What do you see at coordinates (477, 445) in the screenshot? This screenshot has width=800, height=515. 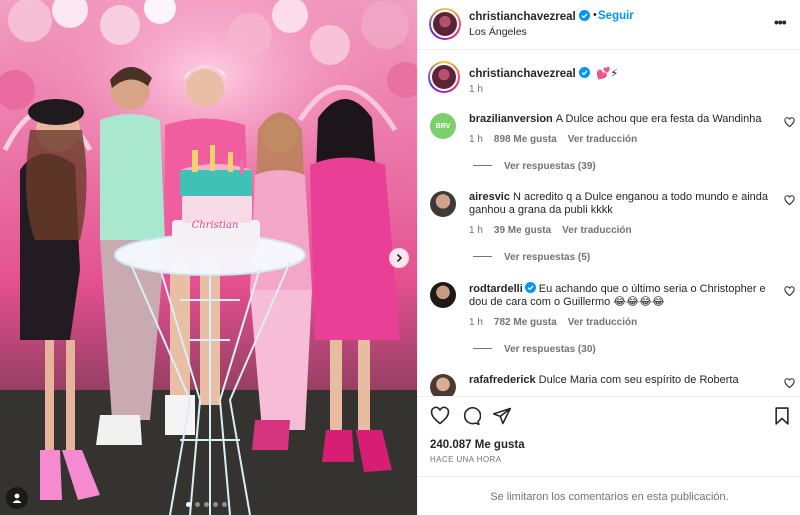 I see `likes-count: 240.087 Me gusta` at bounding box center [477, 445].